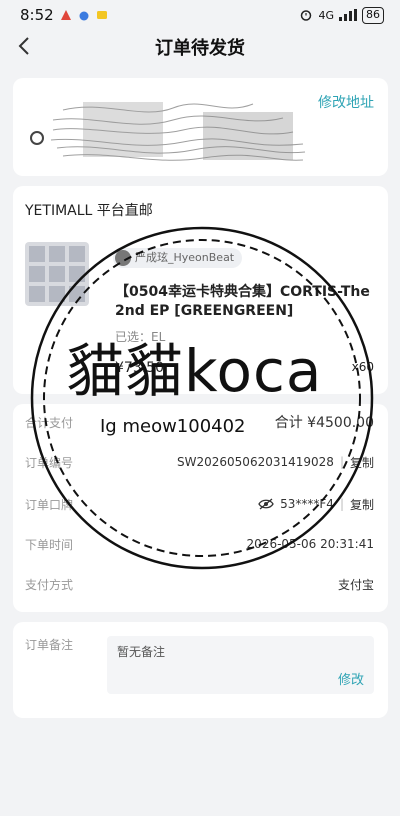 This screenshot has height=816, width=400. What do you see at coordinates (141, 652) in the screenshot?
I see `remark-placeholder: 暂无备注` at bounding box center [141, 652].